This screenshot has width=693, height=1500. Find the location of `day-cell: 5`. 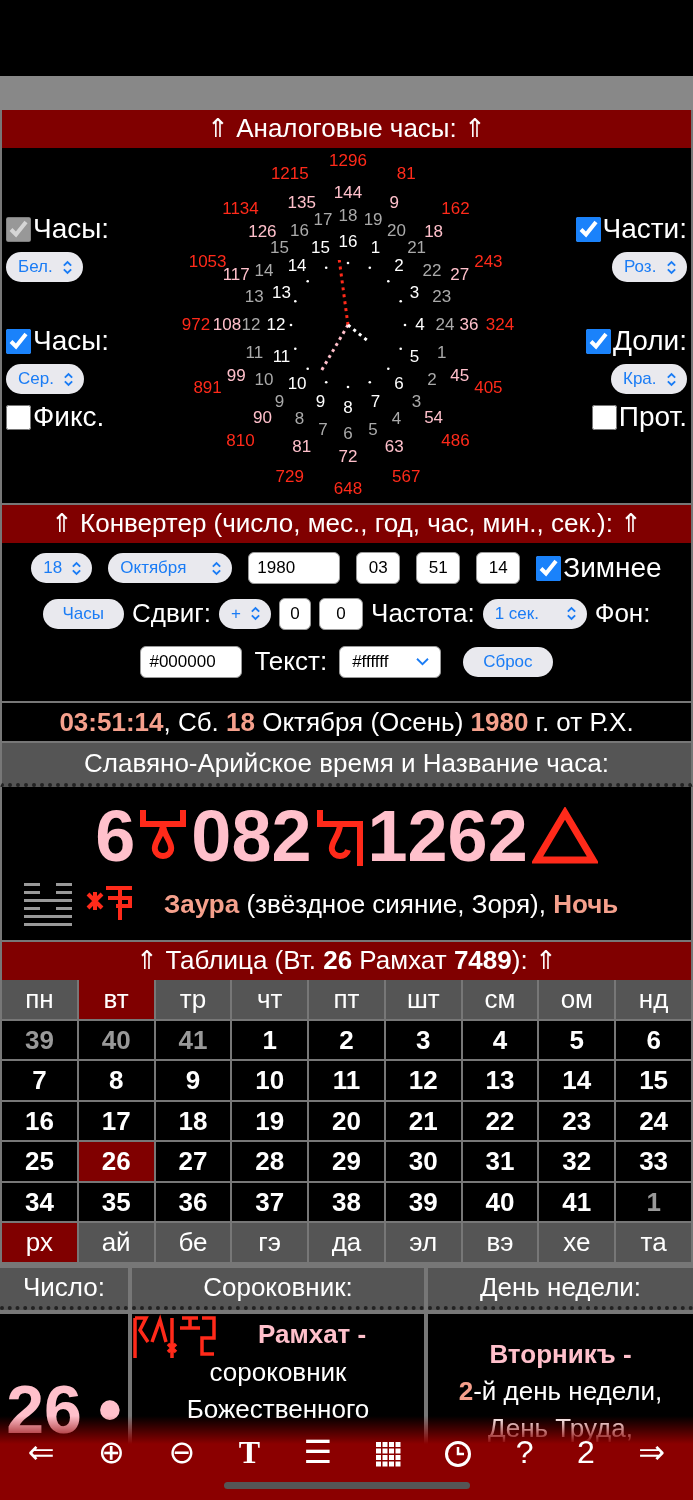

day-cell: 5 is located at coordinates (577, 1039).